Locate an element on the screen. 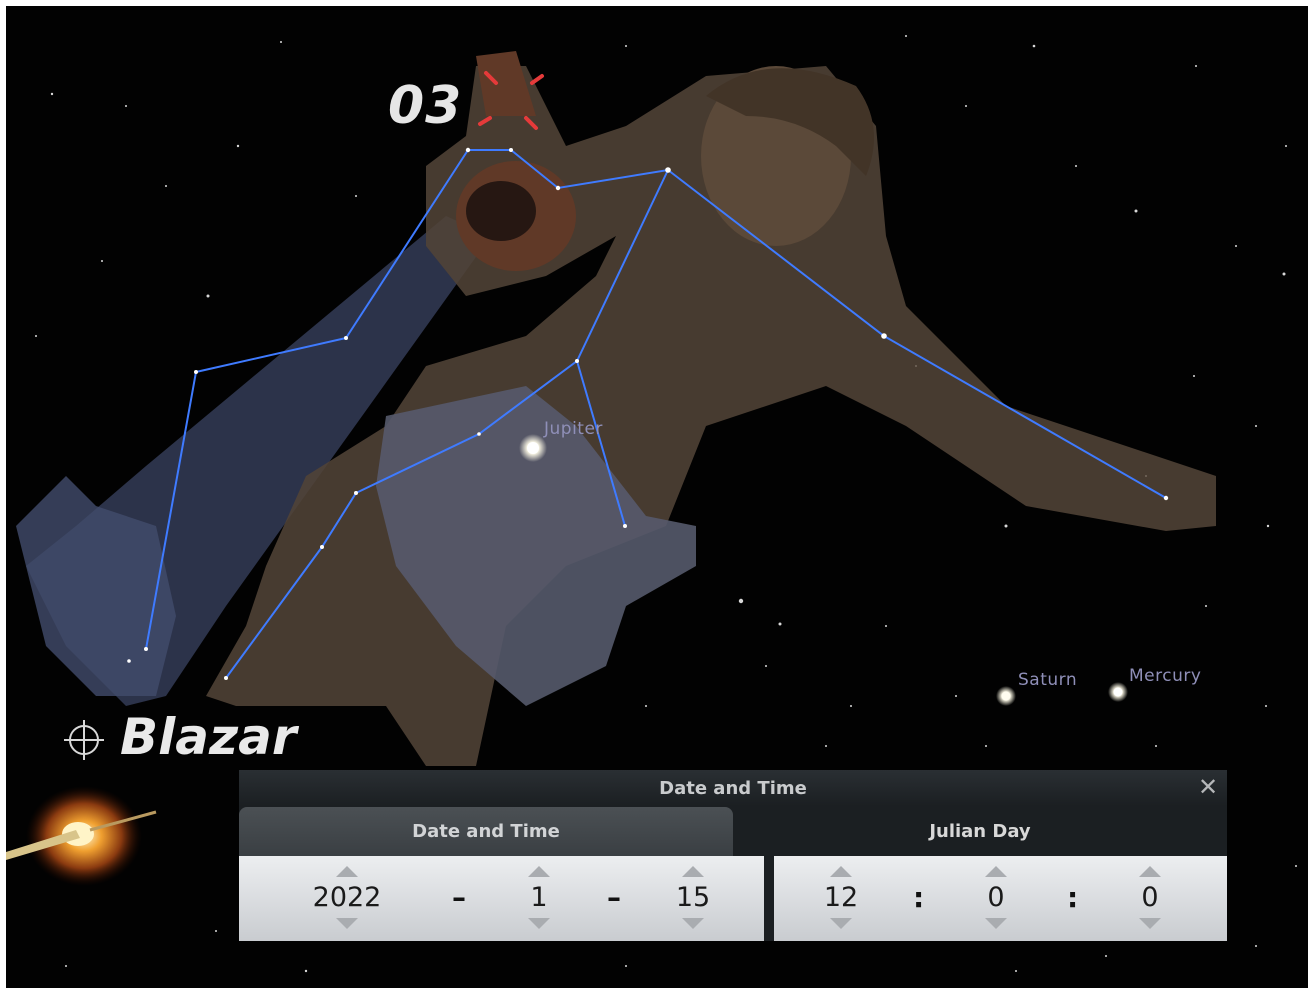 Image resolution: width=1312 pixels, height=991 pixels. minute-up-arrow-icon is located at coordinates (996, 871).